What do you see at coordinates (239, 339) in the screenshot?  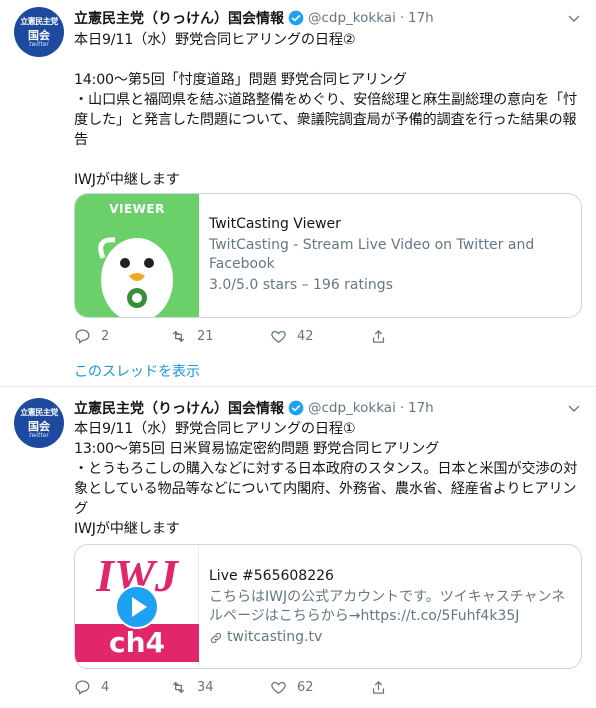 I see `tweet-actions: 2 21 42` at bounding box center [239, 339].